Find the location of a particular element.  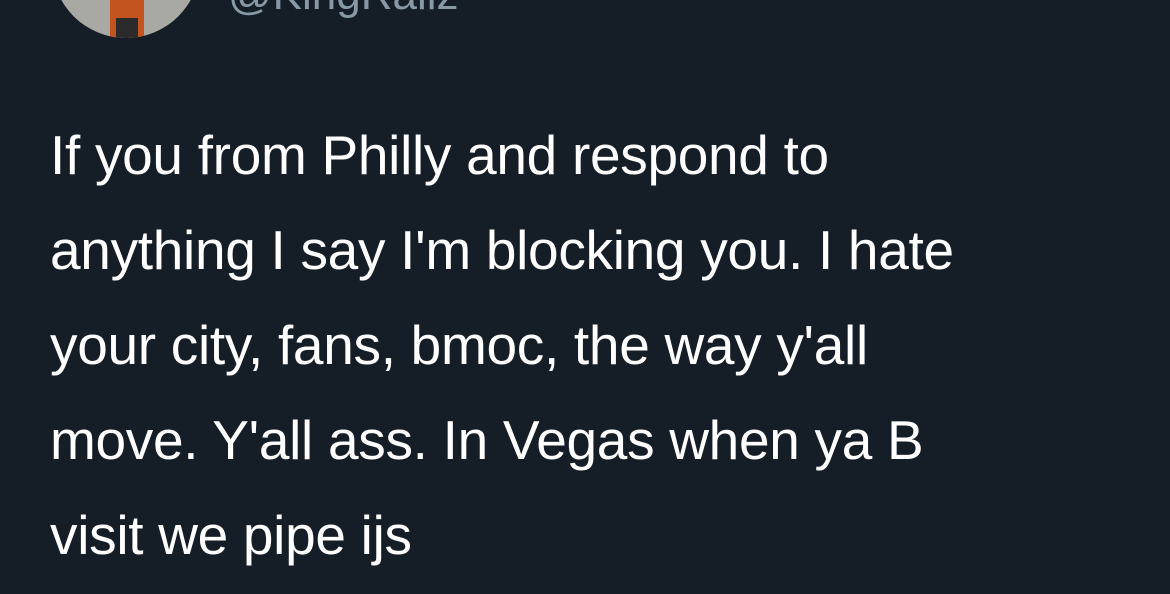

tweet-text-line: visit we pipe ijs is located at coordinates (231, 535).